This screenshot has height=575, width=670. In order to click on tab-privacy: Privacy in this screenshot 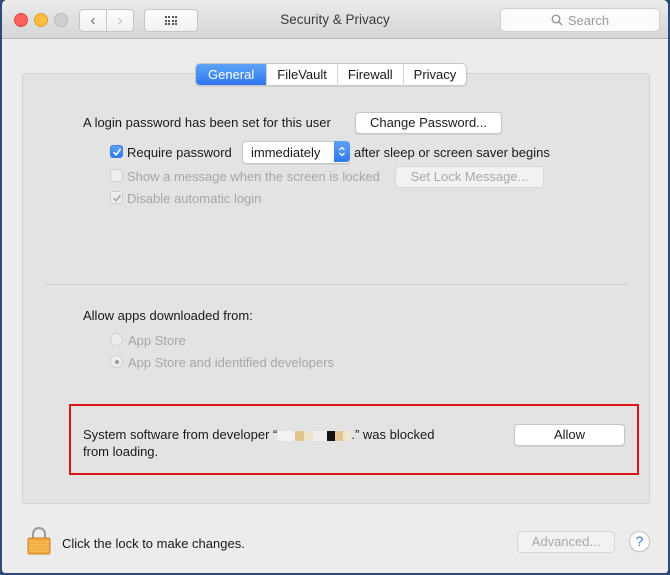, I will do `click(434, 74)`.